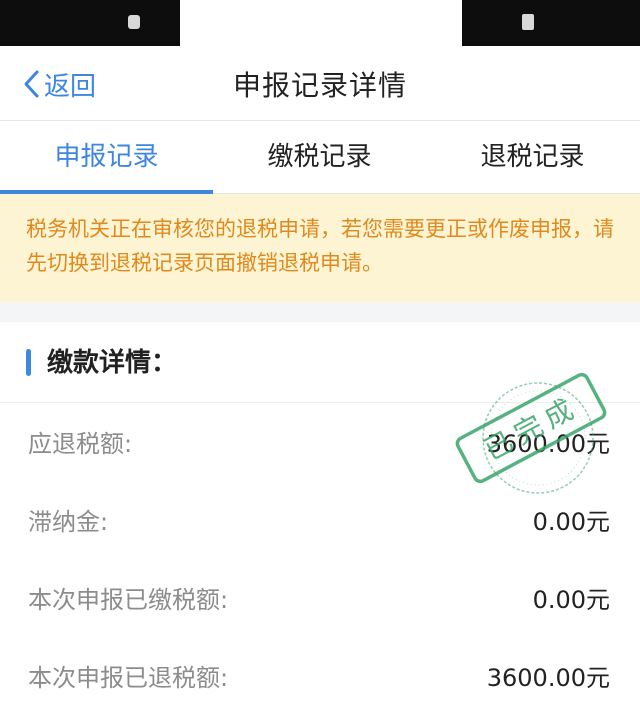  What do you see at coordinates (128, 678) in the screenshot?
I see `row-label: 本次申报已退税额:` at bounding box center [128, 678].